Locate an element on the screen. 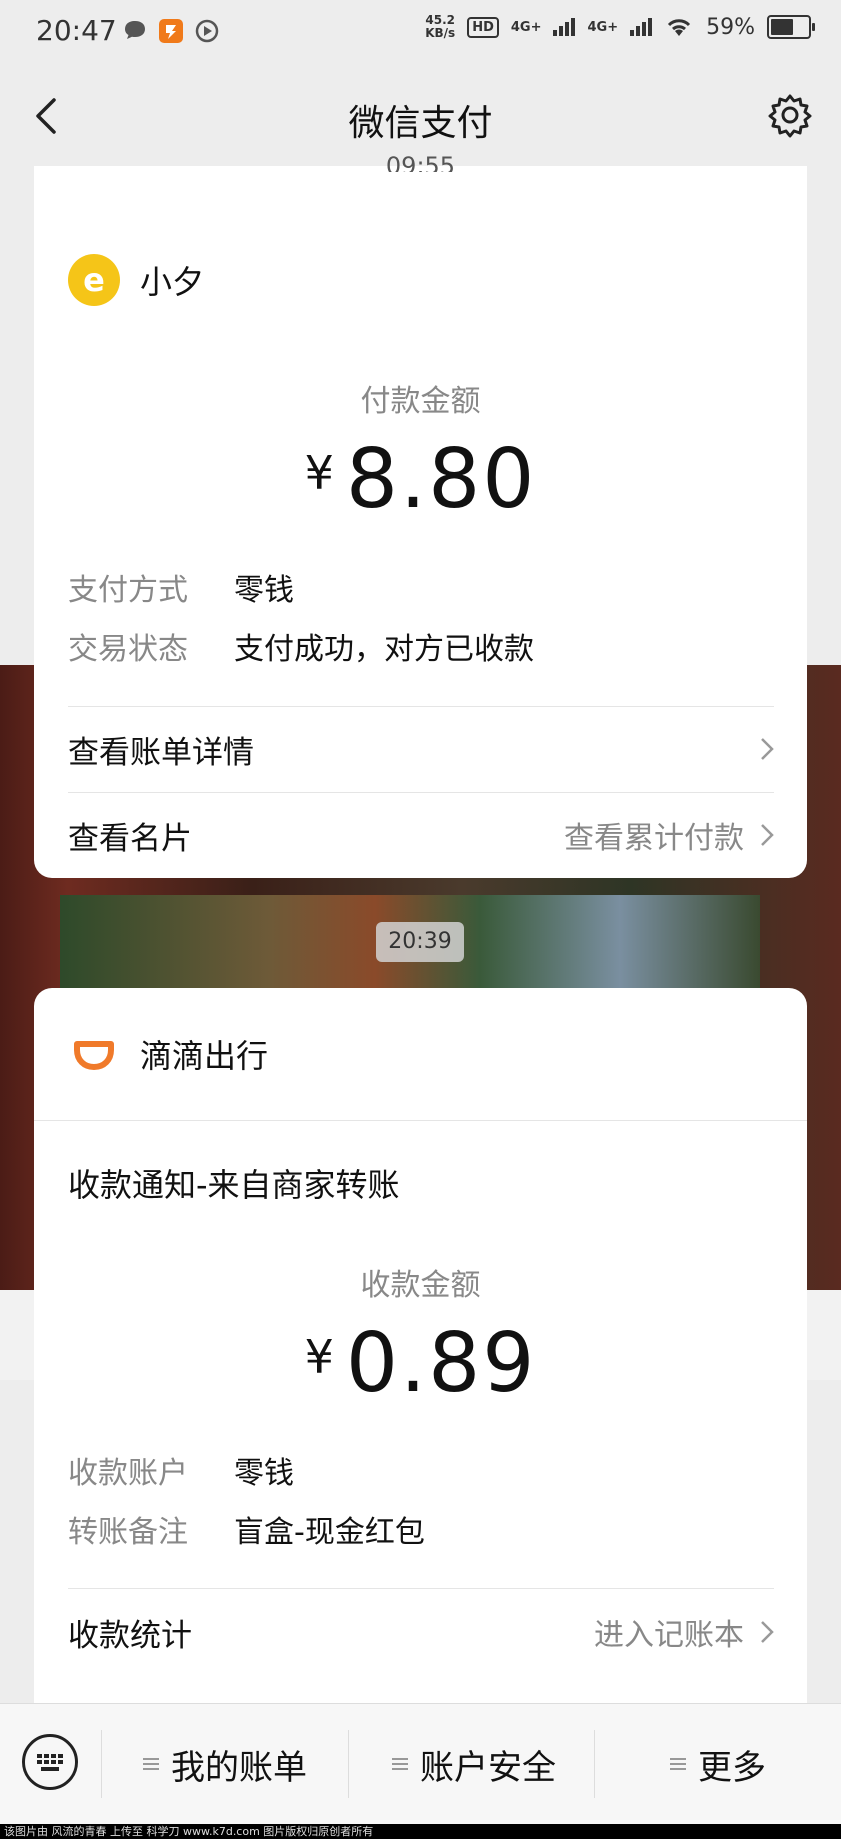 The width and height of the screenshot is (841, 1839). keyboard-icon is located at coordinates (50, 1762).